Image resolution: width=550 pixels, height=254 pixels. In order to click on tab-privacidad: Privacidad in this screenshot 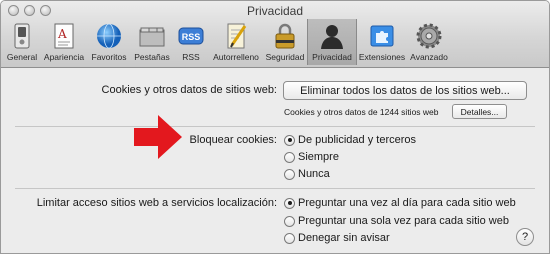, I will do `click(332, 42)`.